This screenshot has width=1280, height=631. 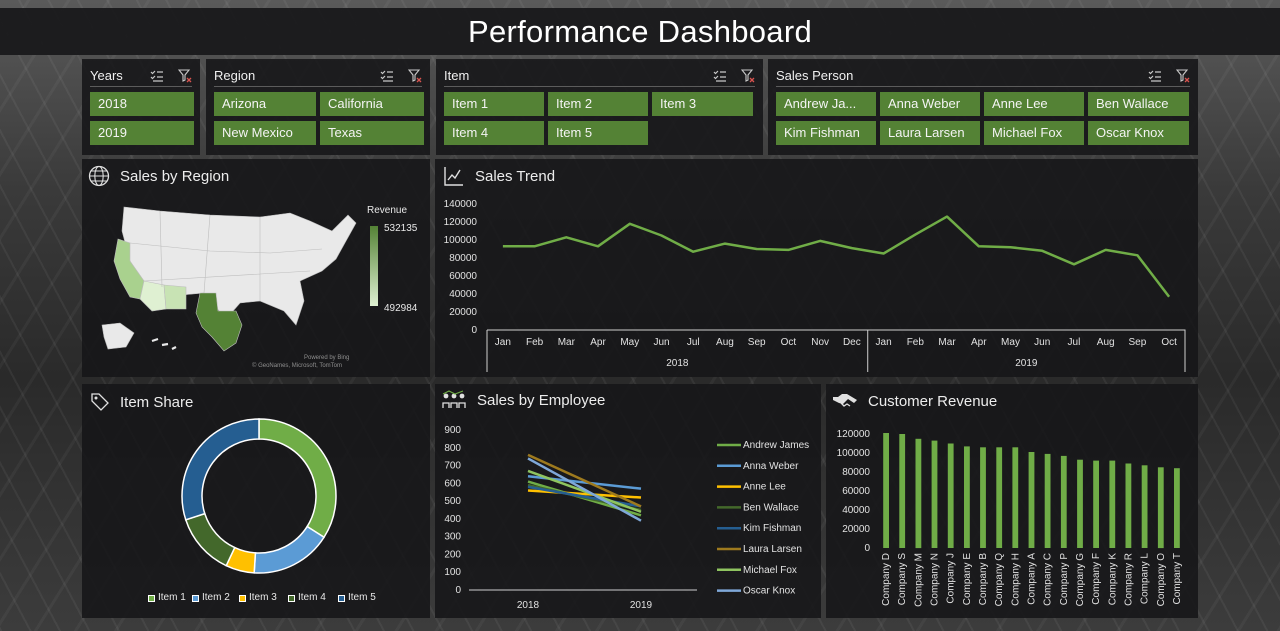 What do you see at coordinates (1034, 104) in the screenshot?
I see `slicer-item-anne-lee: Anne Lee` at bounding box center [1034, 104].